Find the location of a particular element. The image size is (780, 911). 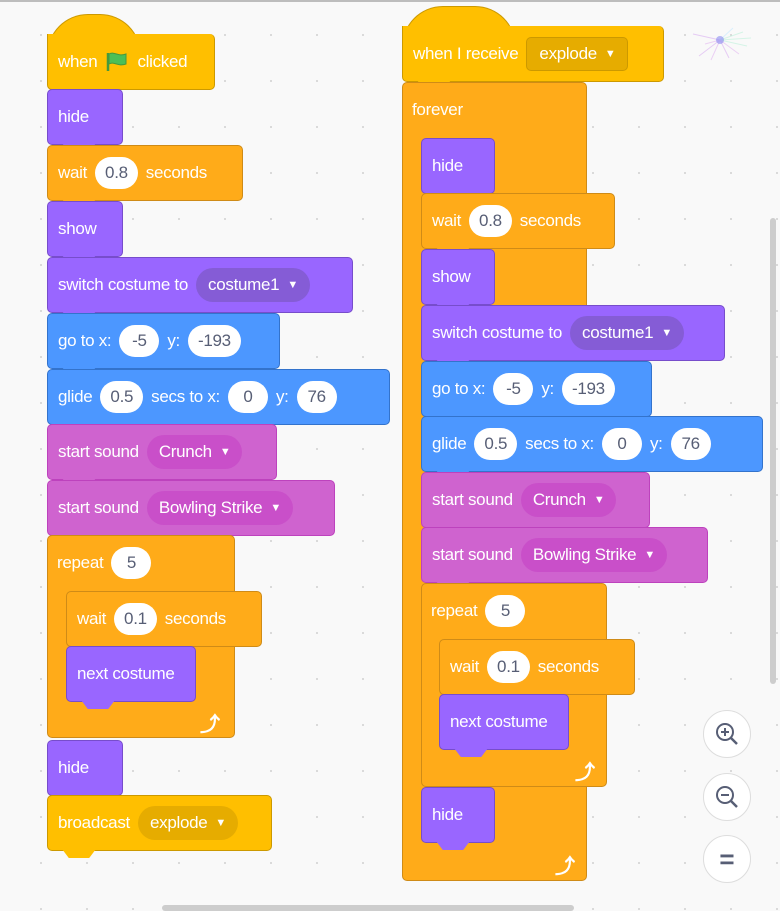

zoom-out-button is located at coordinates (727, 797).